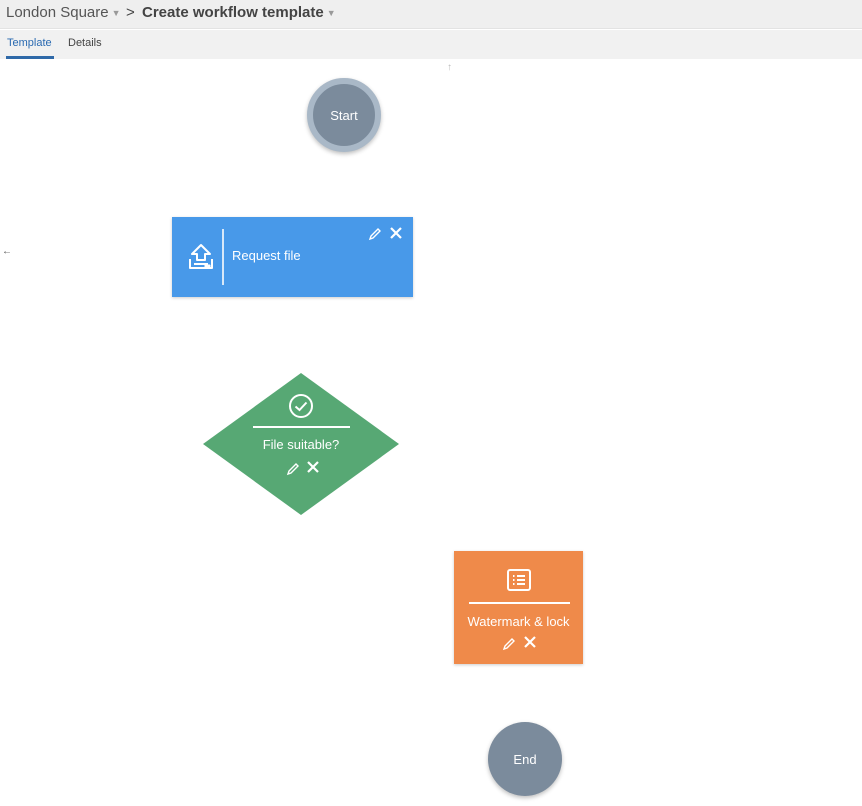  What do you see at coordinates (7, 251) in the screenshot?
I see `arrow-left-icon: ←` at bounding box center [7, 251].